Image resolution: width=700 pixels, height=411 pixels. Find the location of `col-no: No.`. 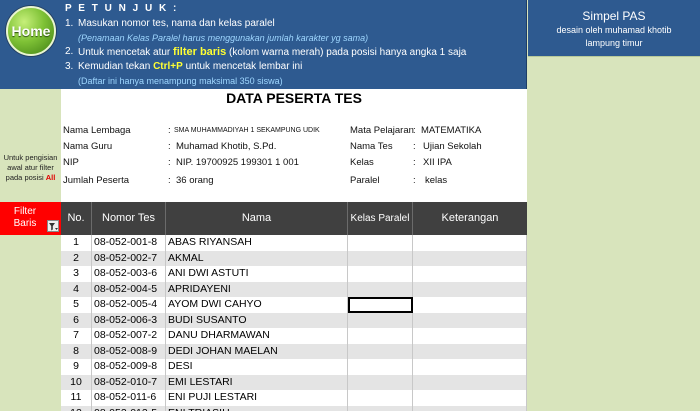

col-no: No. is located at coordinates (76, 218).